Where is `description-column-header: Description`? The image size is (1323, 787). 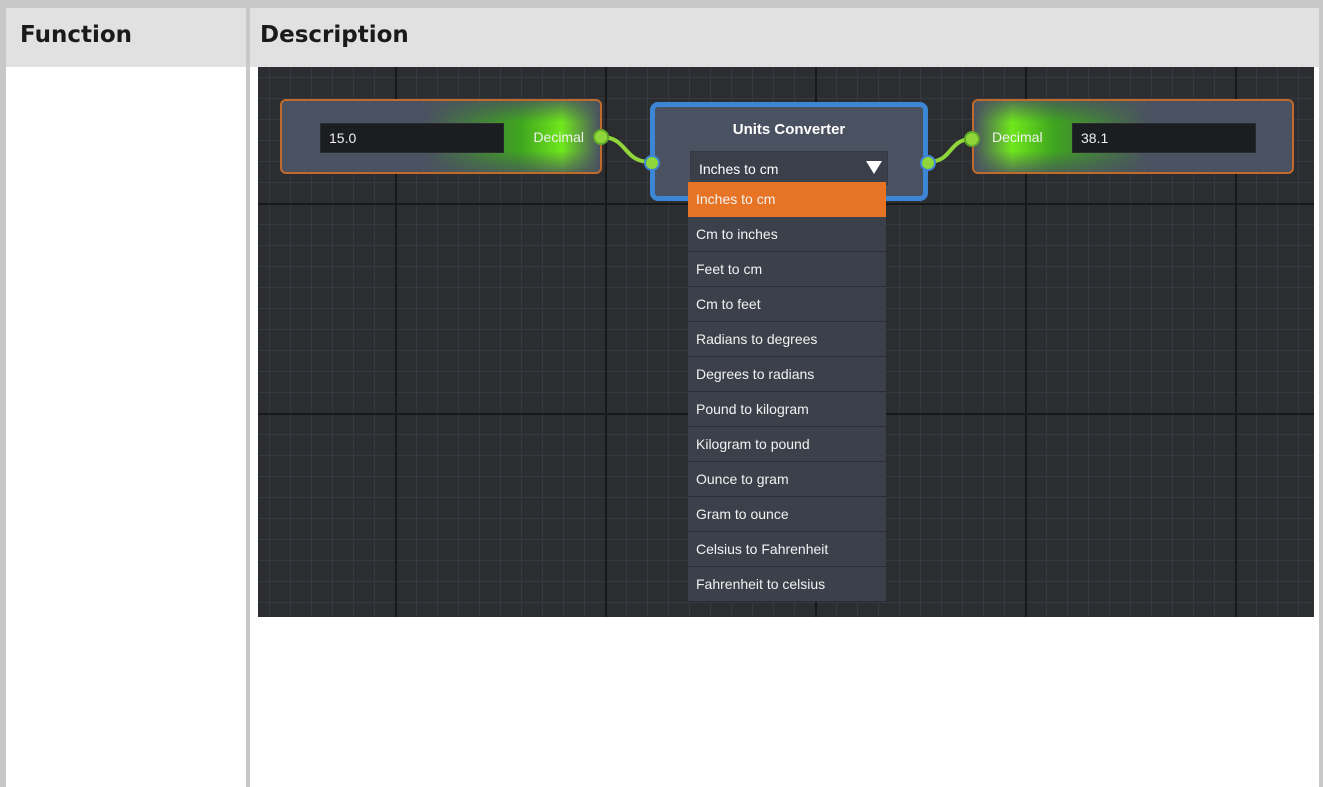 description-column-header: Description is located at coordinates (334, 35).